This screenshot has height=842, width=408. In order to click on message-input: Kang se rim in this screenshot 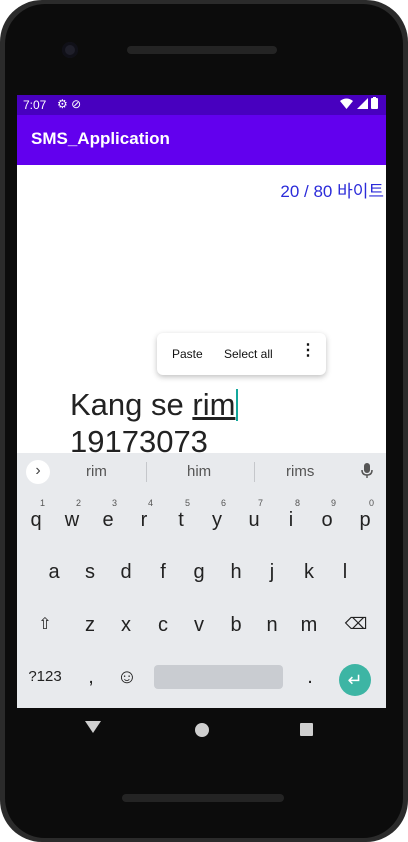, I will do `click(154, 405)`.